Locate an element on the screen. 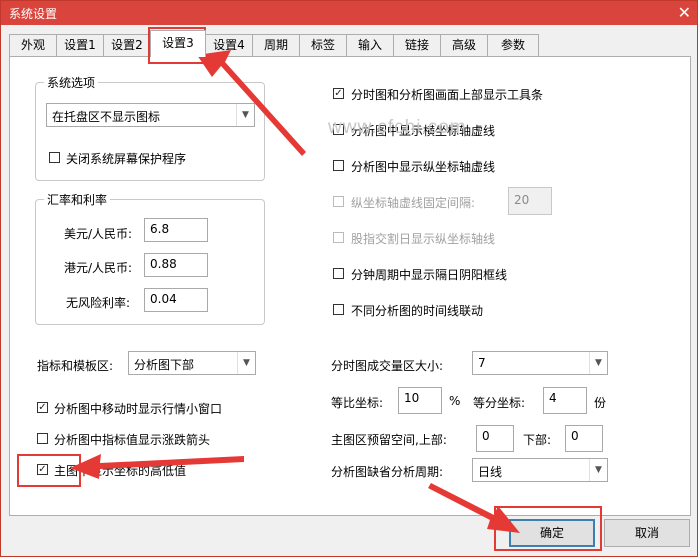 The height and width of the screenshot is (557, 698). yin-yang-label: 分钟周期中显示隔日阴阳框线 is located at coordinates (429, 275).